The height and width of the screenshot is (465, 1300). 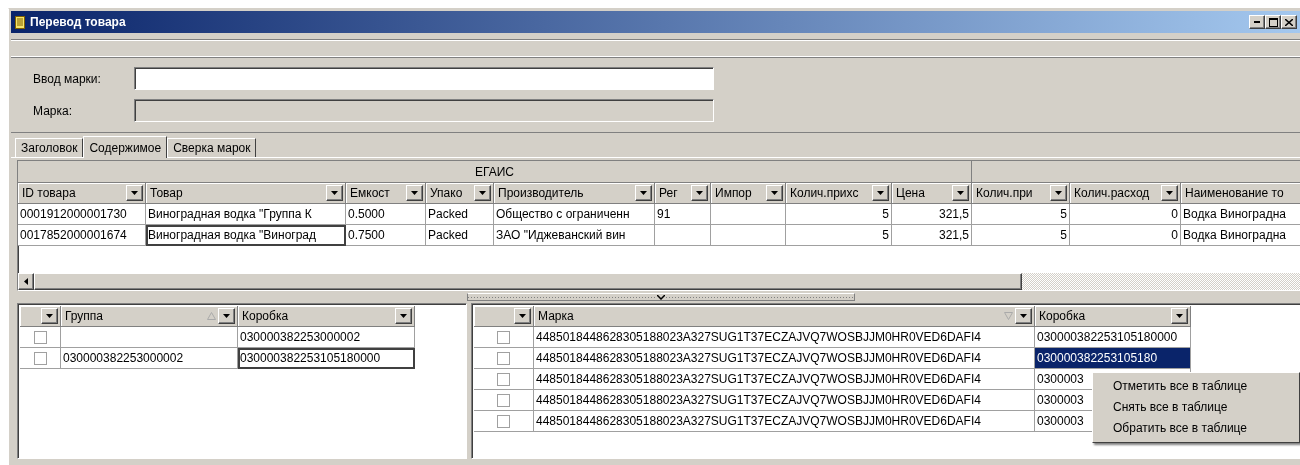 I want to click on tab: Сверка марок, so click(x=212, y=147).